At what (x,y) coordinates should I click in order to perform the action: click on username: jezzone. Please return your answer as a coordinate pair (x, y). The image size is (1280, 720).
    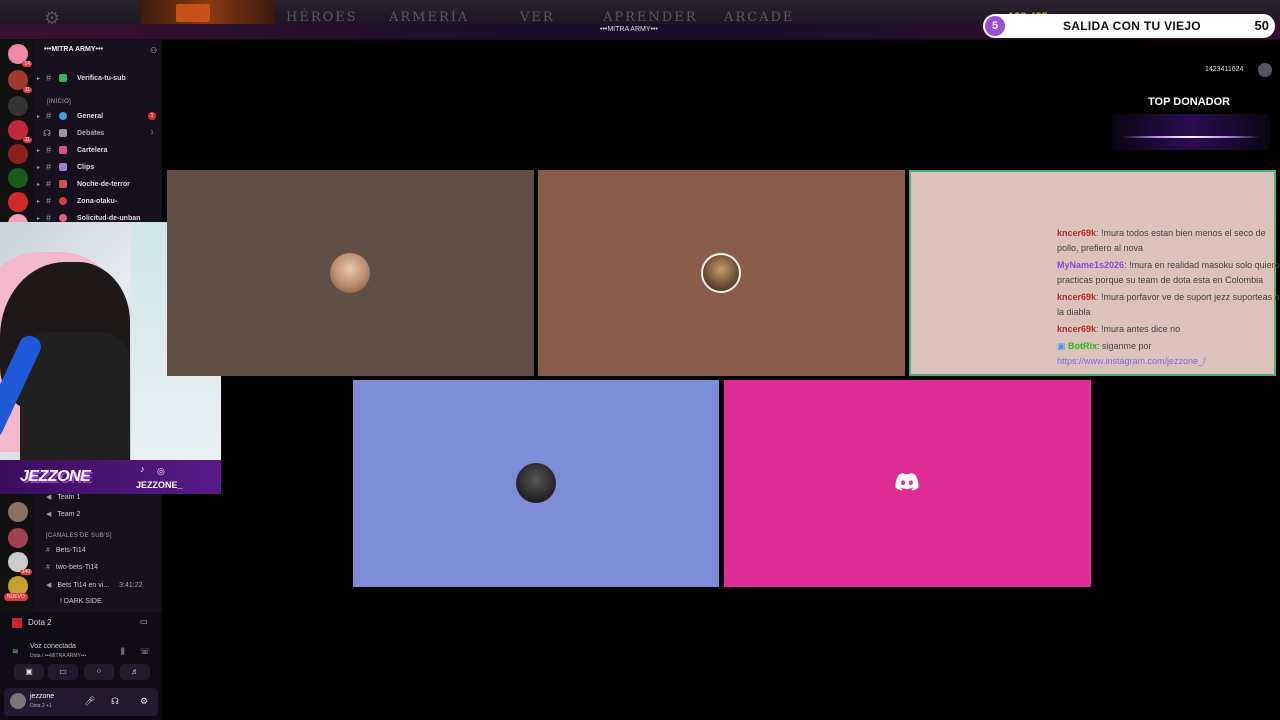
    Looking at the image, I should click on (42, 696).